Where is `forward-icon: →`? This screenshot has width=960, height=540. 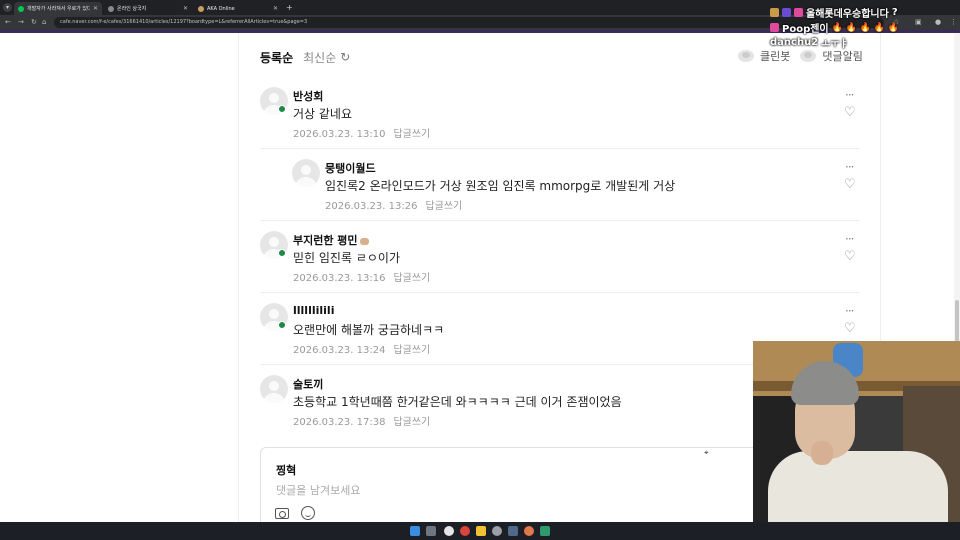
forward-icon: → is located at coordinates (21, 22).